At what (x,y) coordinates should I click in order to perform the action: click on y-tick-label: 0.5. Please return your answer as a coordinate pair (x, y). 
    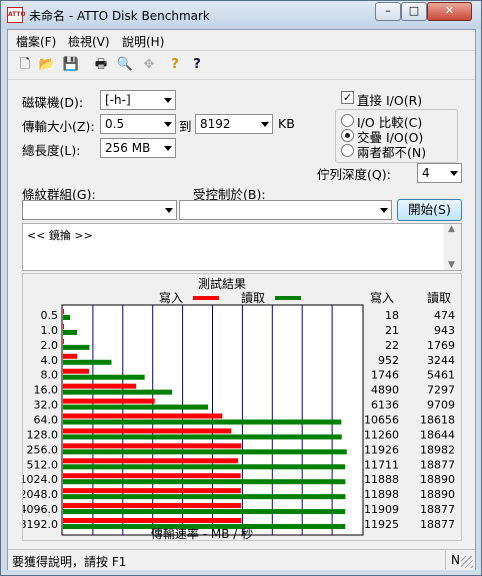
    Looking at the image, I should click on (50, 315).